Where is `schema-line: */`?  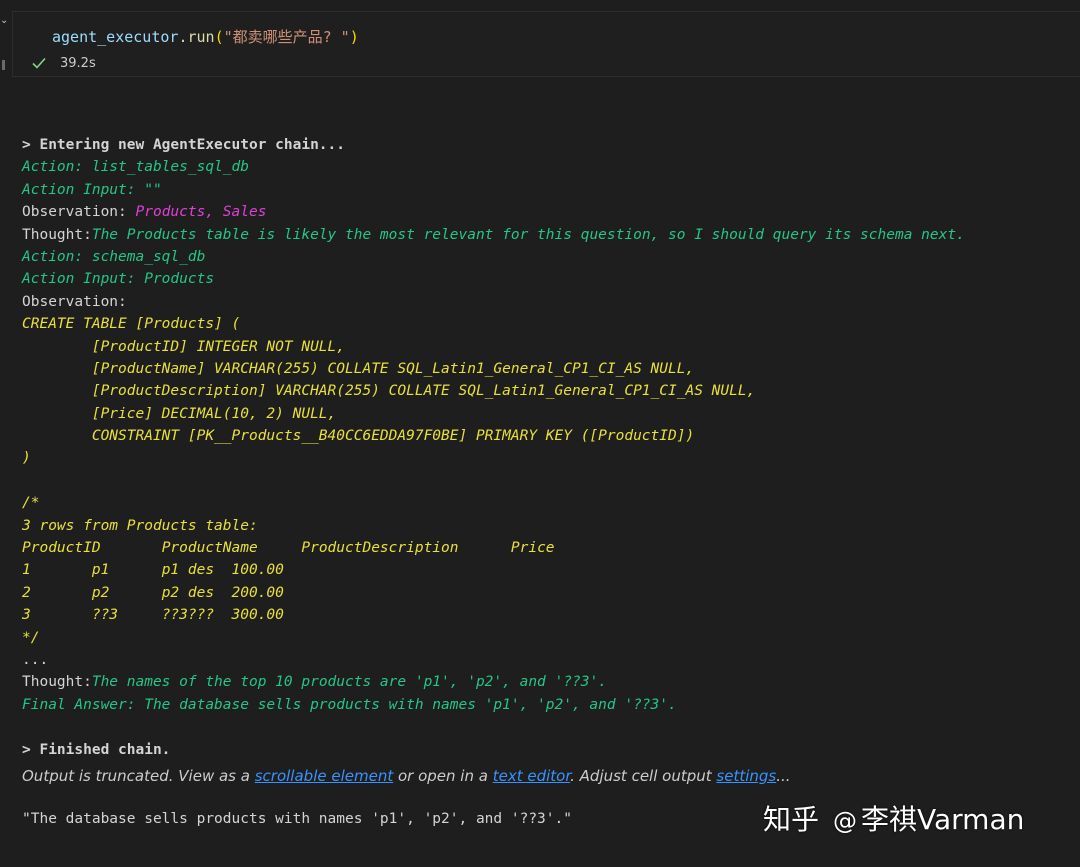 schema-line: */ is located at coordinates (542, 638).